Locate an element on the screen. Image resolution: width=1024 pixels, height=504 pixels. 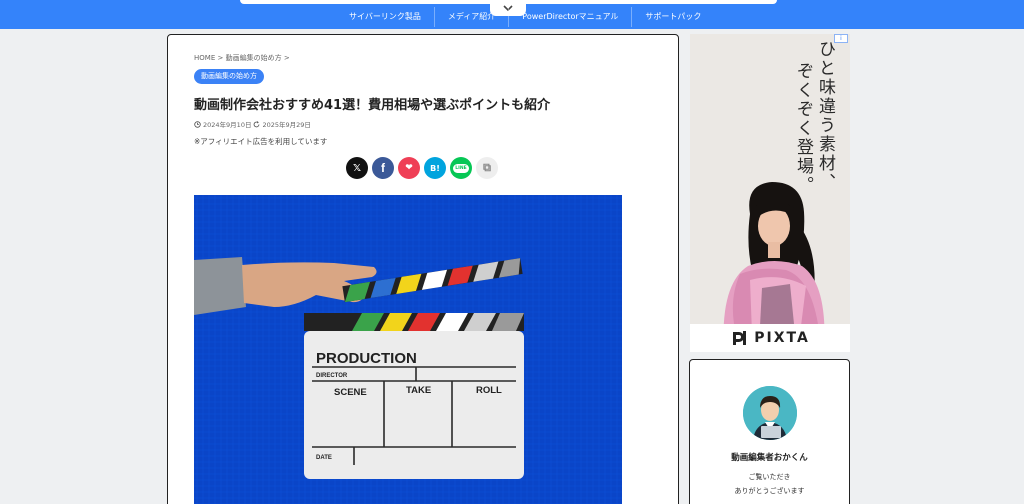
share-line-button: LINE is located at coordinates (461, 168).